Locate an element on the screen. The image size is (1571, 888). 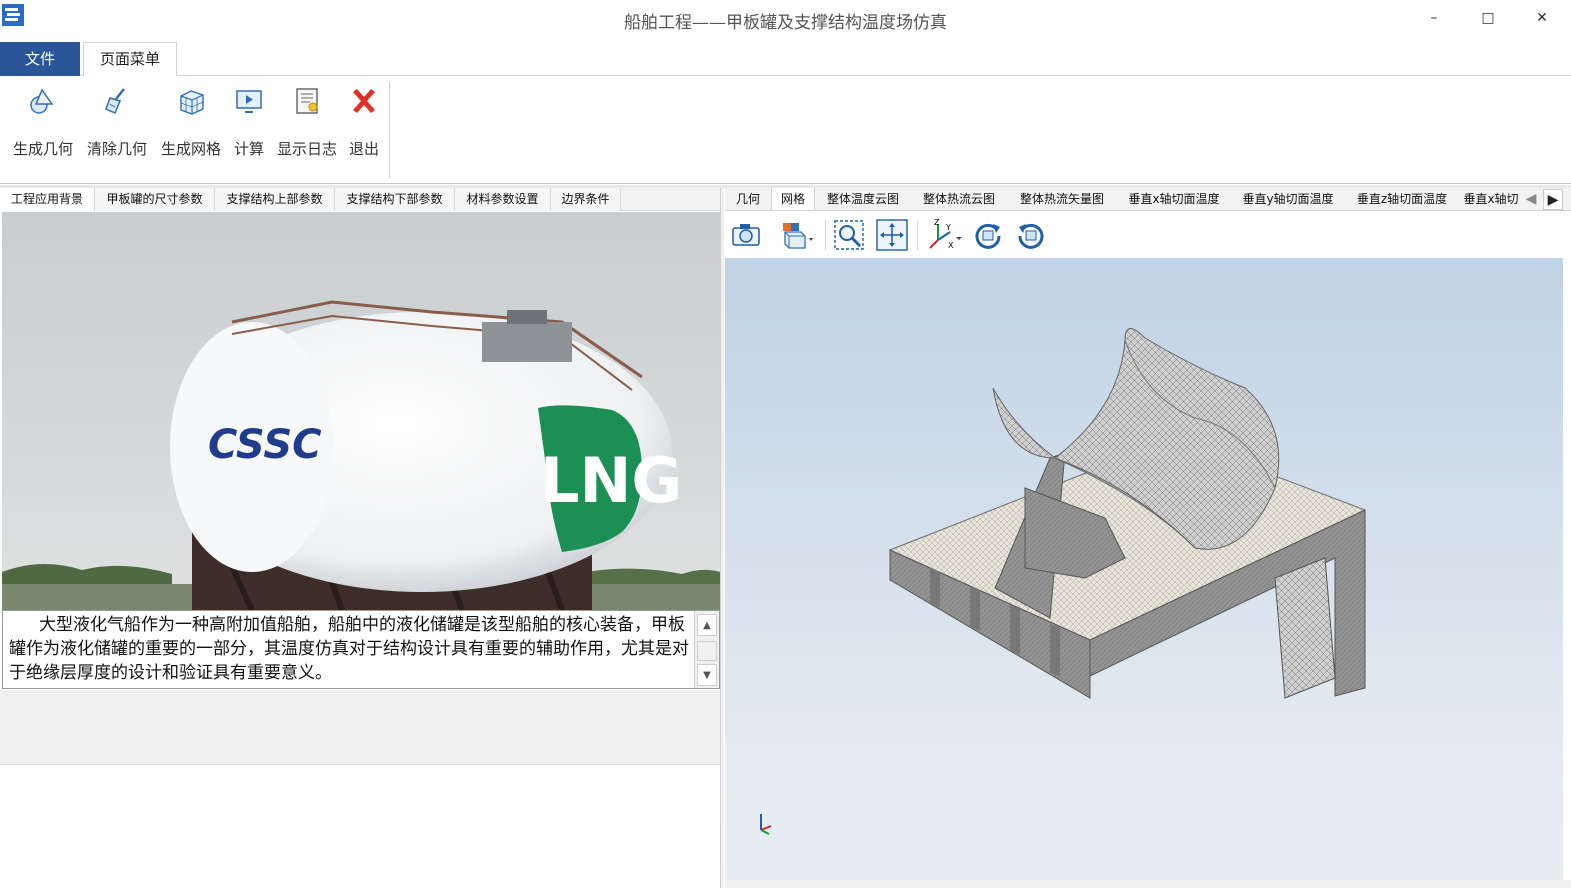
clear-geometry-label: 清除几何 is located at coordinates (116, 149).